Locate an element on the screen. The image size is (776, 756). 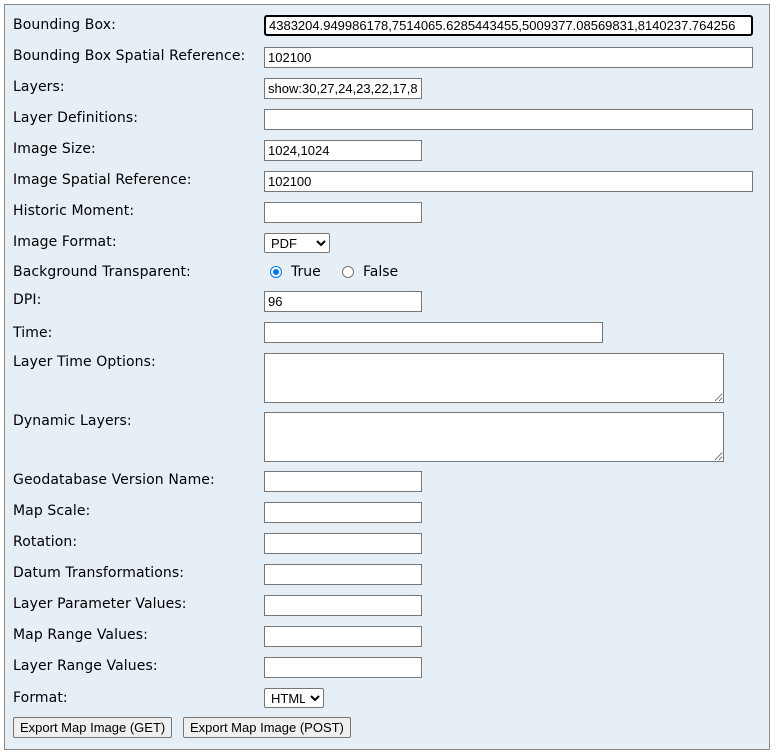
bbox-spatial-reference-label: Bounding Box Spatial Reference: is located at coordinates (129, 56).